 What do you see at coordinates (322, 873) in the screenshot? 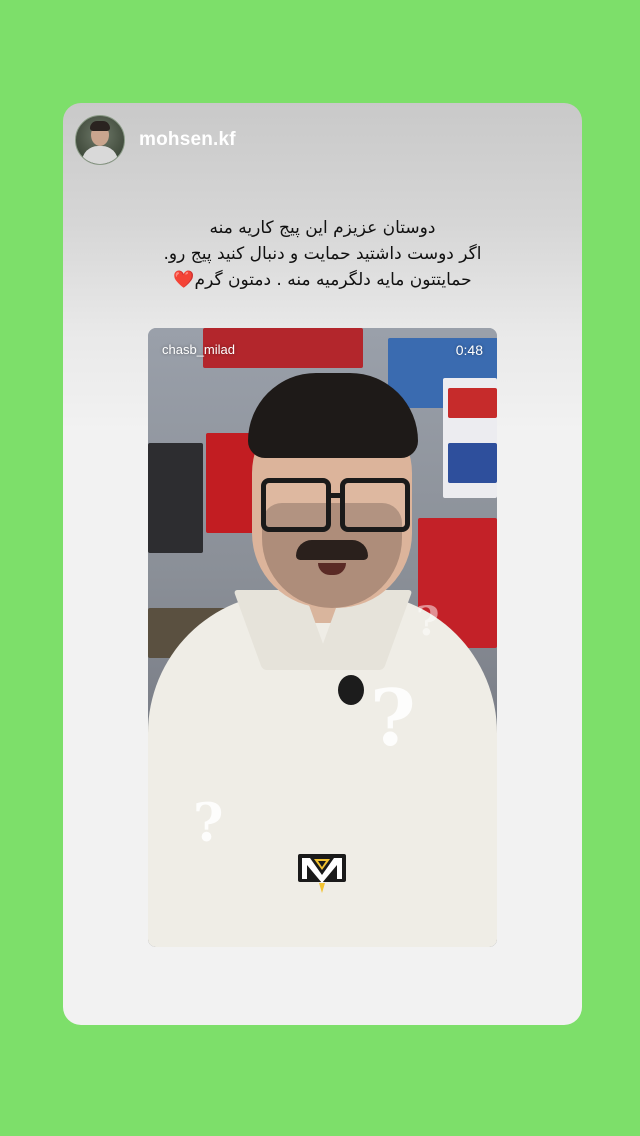
I see `channel-logo-icon` at bounding box center [322, 873].